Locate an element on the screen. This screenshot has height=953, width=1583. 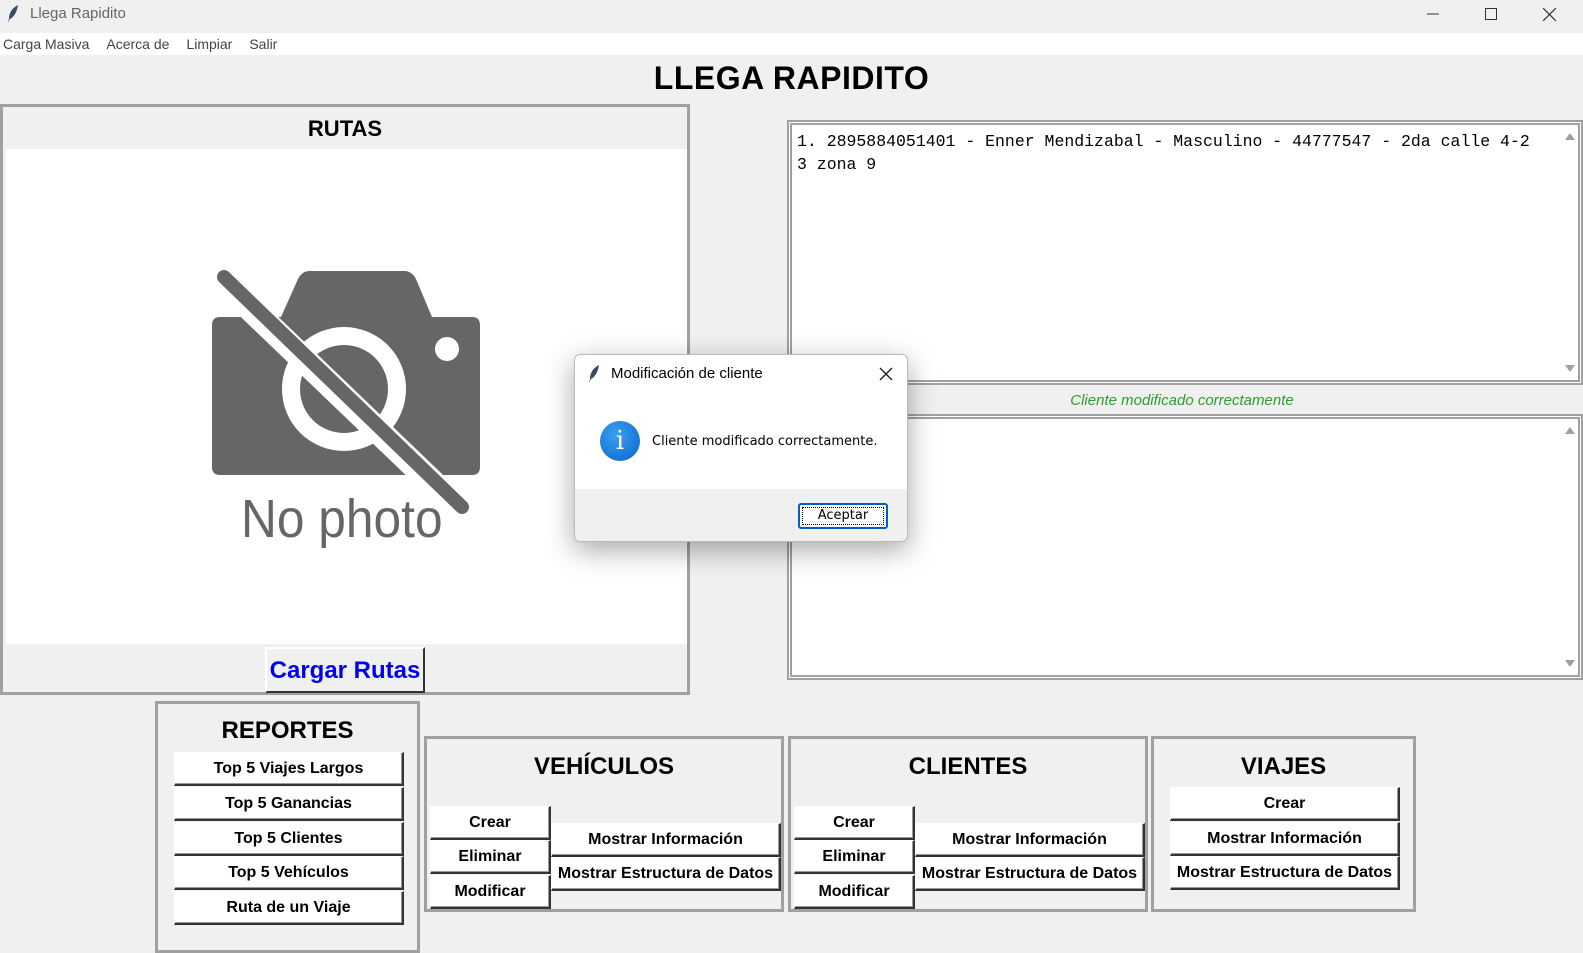
reportes-title: REPORTES is located at coordinates (287, 730).